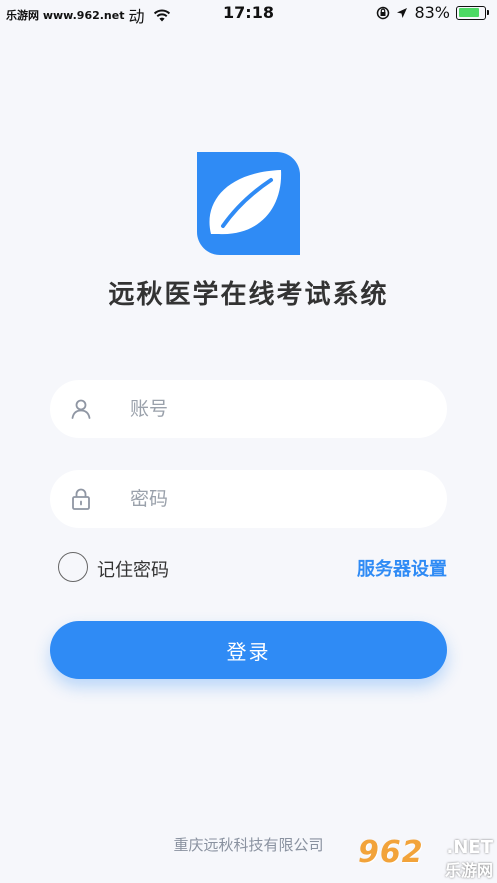 The width and height of the screenshot is (497, 883). I want to click on watermark-number: 962, so click(391, 852).